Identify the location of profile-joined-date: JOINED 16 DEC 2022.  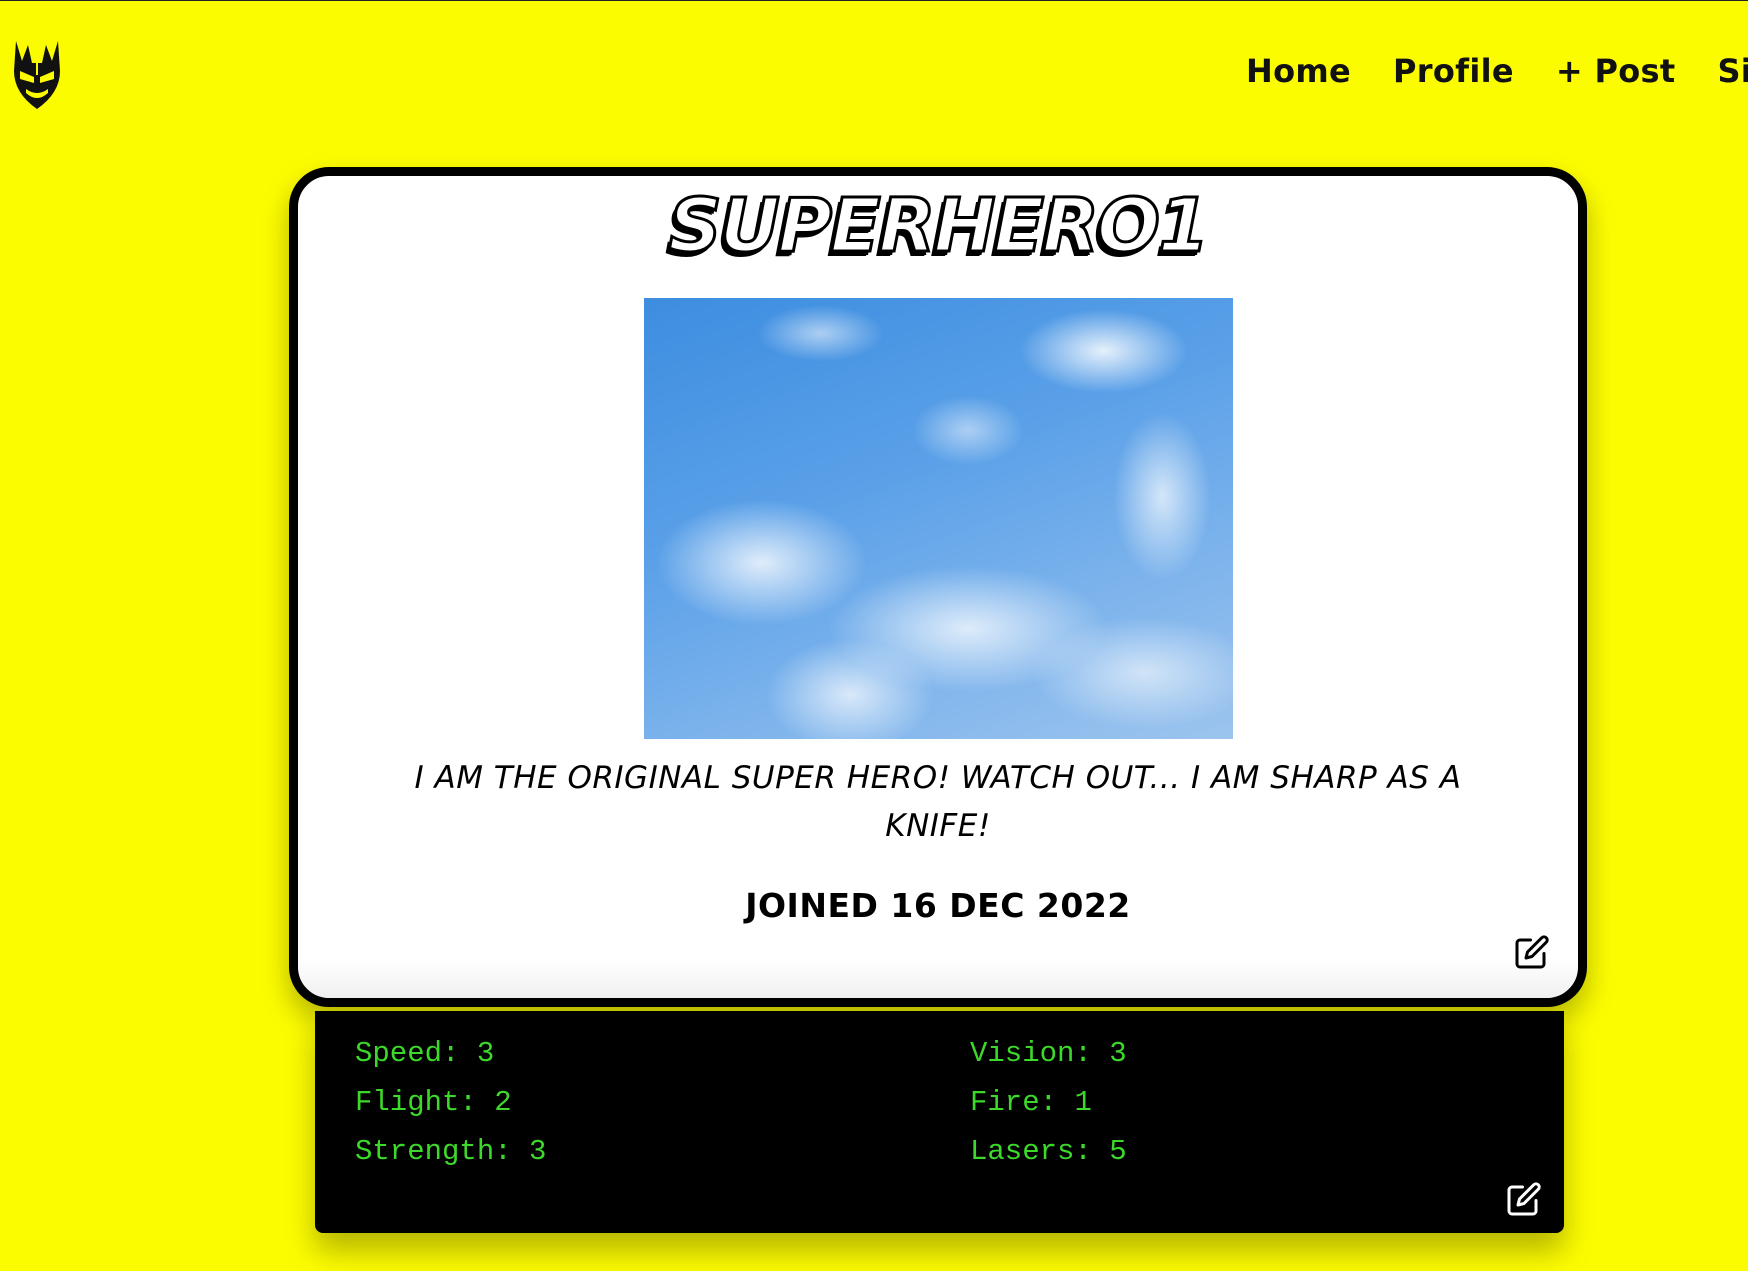
(938, 905).